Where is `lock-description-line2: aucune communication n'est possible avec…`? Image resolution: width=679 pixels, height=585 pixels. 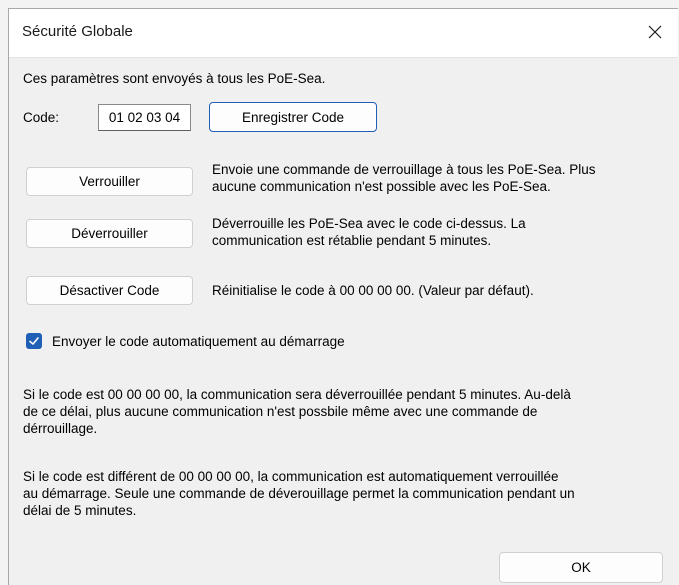 lock-description-line2: aucune communication n'est possible avec… is located at coordinates (381, 186).